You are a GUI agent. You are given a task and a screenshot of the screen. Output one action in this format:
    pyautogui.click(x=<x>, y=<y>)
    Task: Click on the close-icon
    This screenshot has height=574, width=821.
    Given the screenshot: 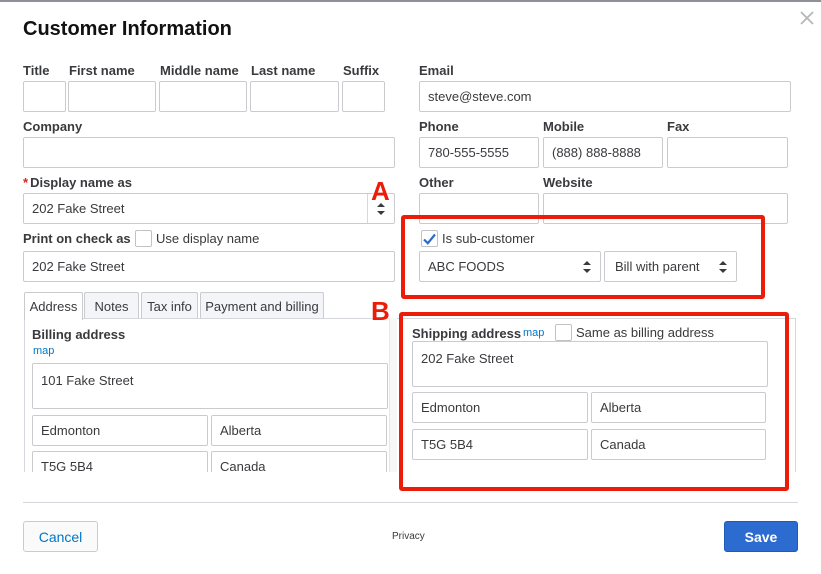 What is the action you would take?
    pyautogui.click(x=807, y=18)
    